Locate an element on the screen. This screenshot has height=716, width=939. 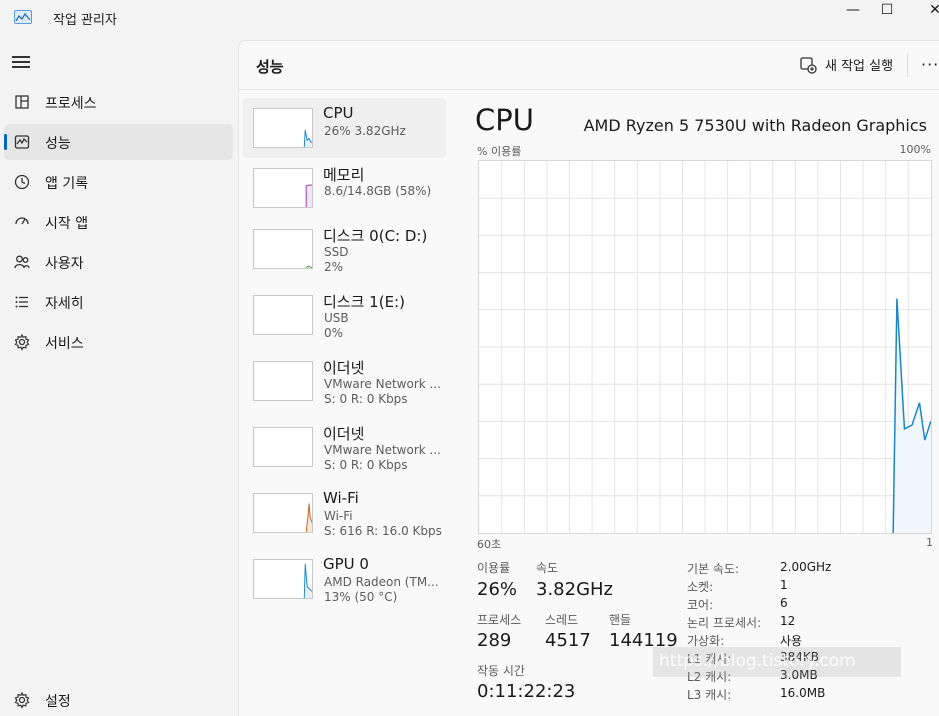
device-item-disk-0: 디스크 0(C: D:) SSD 2% is located at coordinates (344, 249).